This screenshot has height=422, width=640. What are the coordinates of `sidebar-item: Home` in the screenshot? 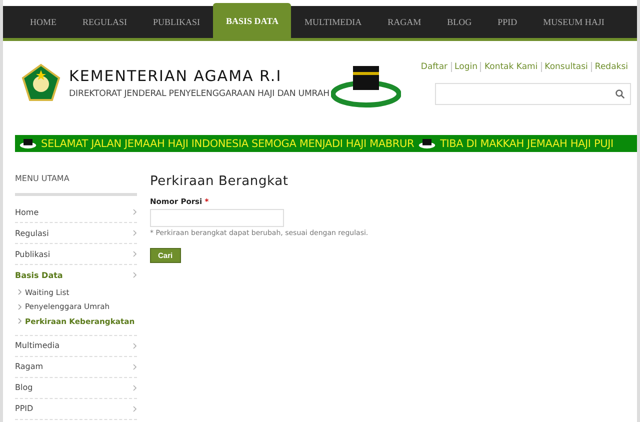 It's located at (76, 212).